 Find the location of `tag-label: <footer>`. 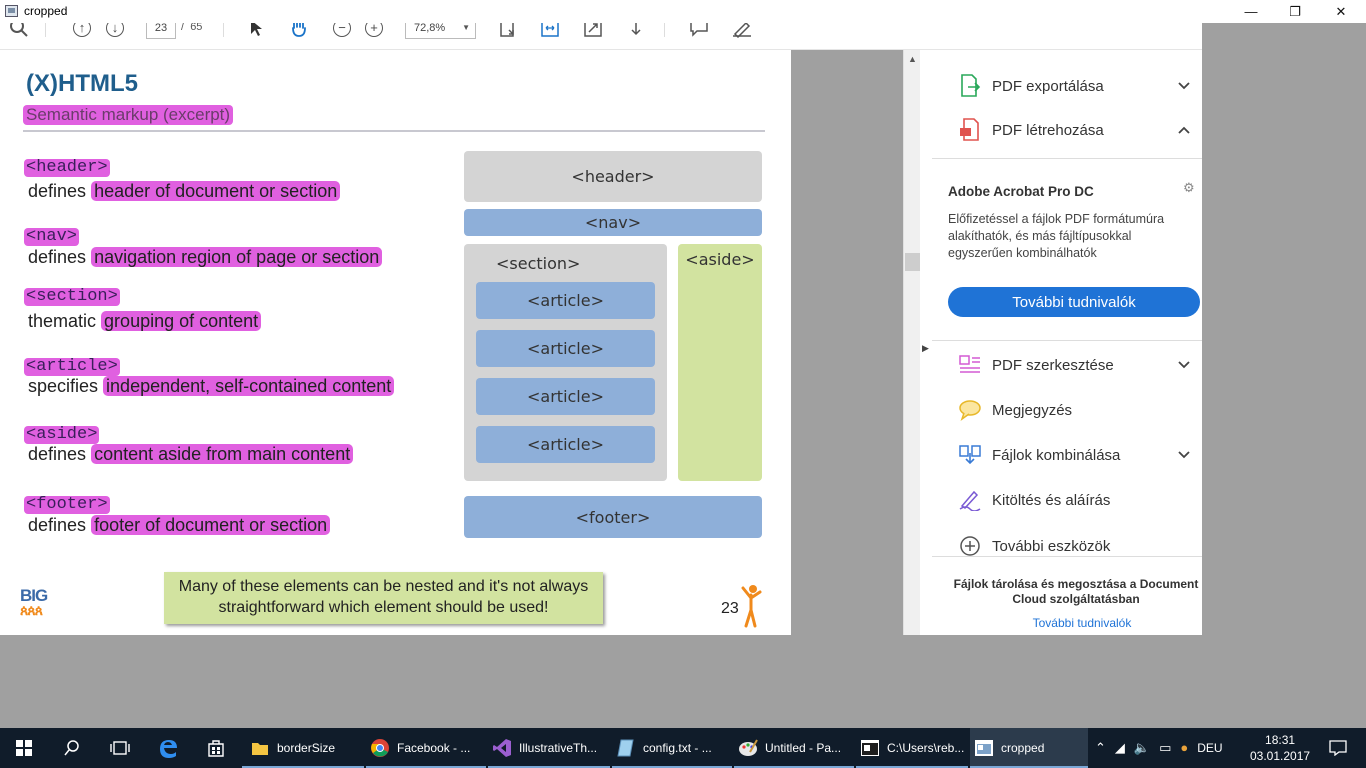

tag-label: <footer> is located at coordinates (67, 504).